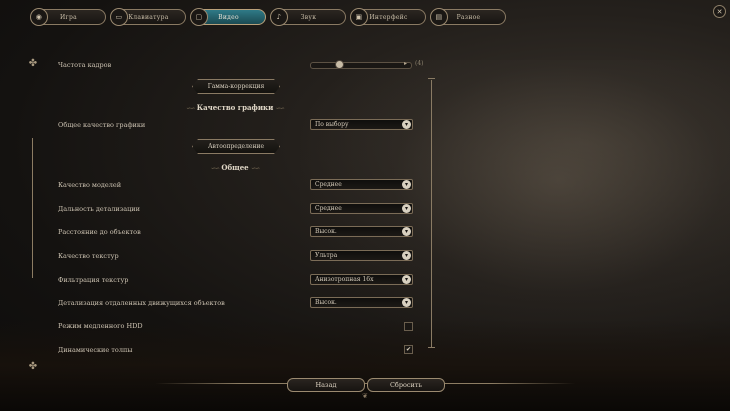 The width and height of the screenshot is (730, 411). I want to click on overall-quality-dropdown: По выбору ▾, so click(361, 124).